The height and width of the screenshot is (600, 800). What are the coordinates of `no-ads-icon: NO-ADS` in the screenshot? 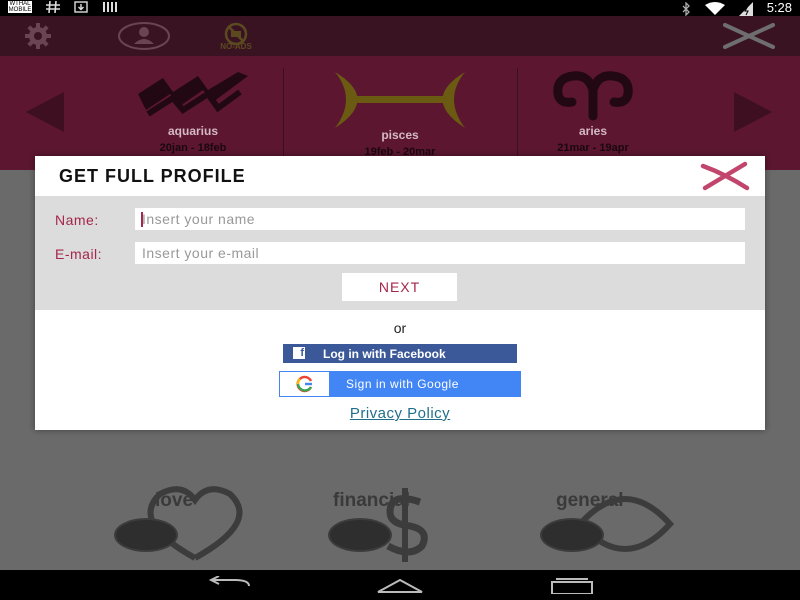 It's located at (236, 36).